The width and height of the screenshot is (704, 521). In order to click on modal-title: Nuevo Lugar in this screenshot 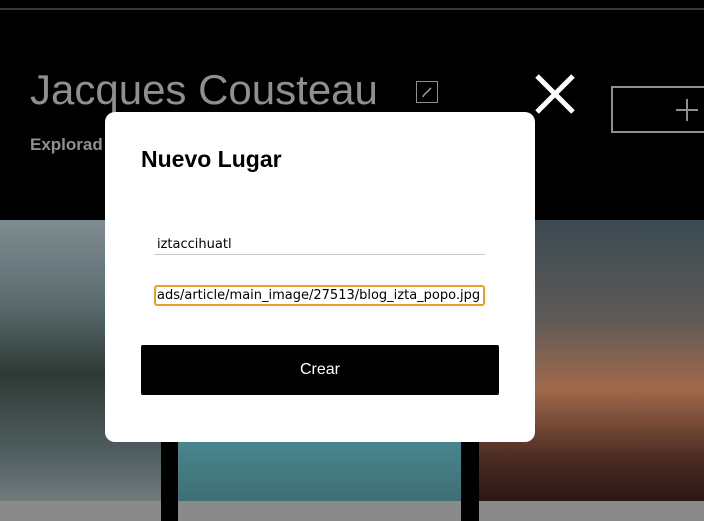, I will do `click(211, 159)`.